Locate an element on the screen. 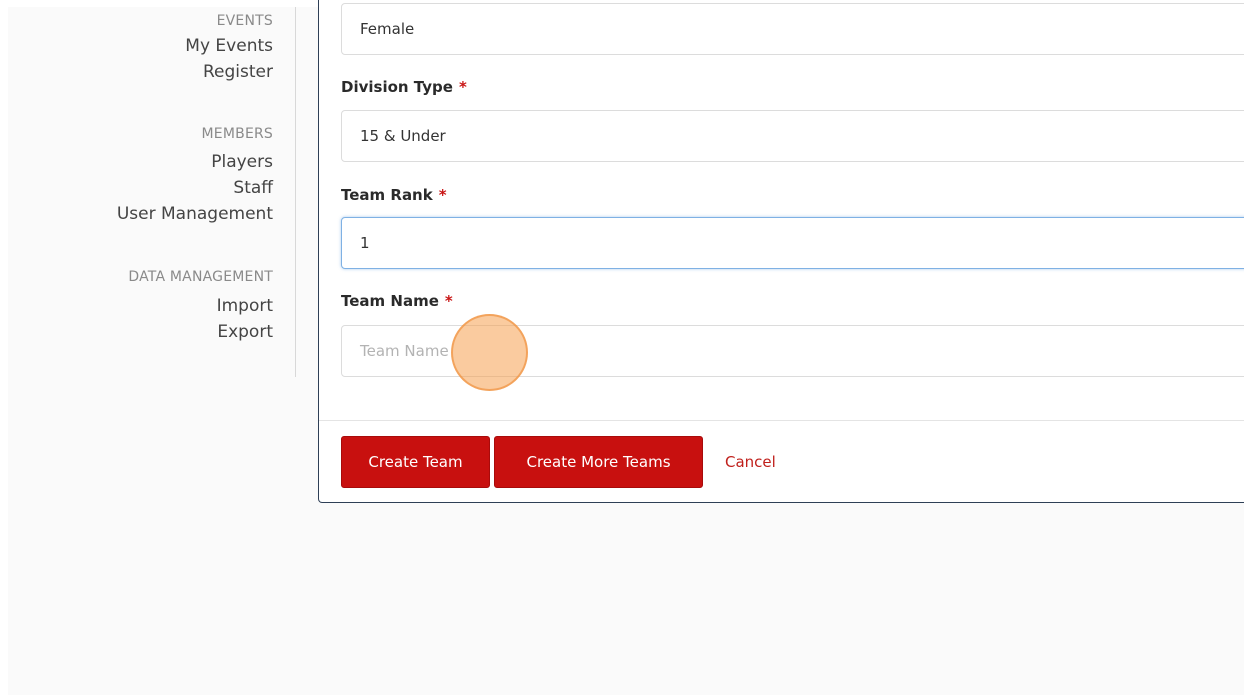  division-type-select: 15 & Under is located at coordinates (792, 136).